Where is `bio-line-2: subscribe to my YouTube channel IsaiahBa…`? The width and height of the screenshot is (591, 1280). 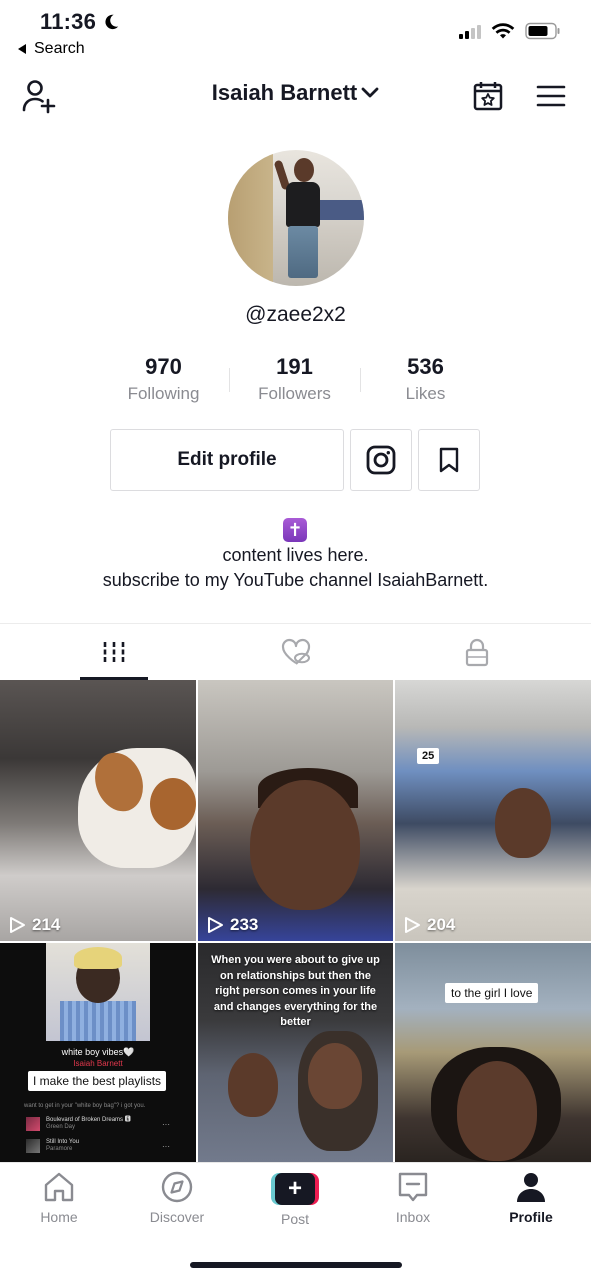
bio-line-2: subscribe to my YouTube channel IsaiahBa… is located at coordinates (295, 580).